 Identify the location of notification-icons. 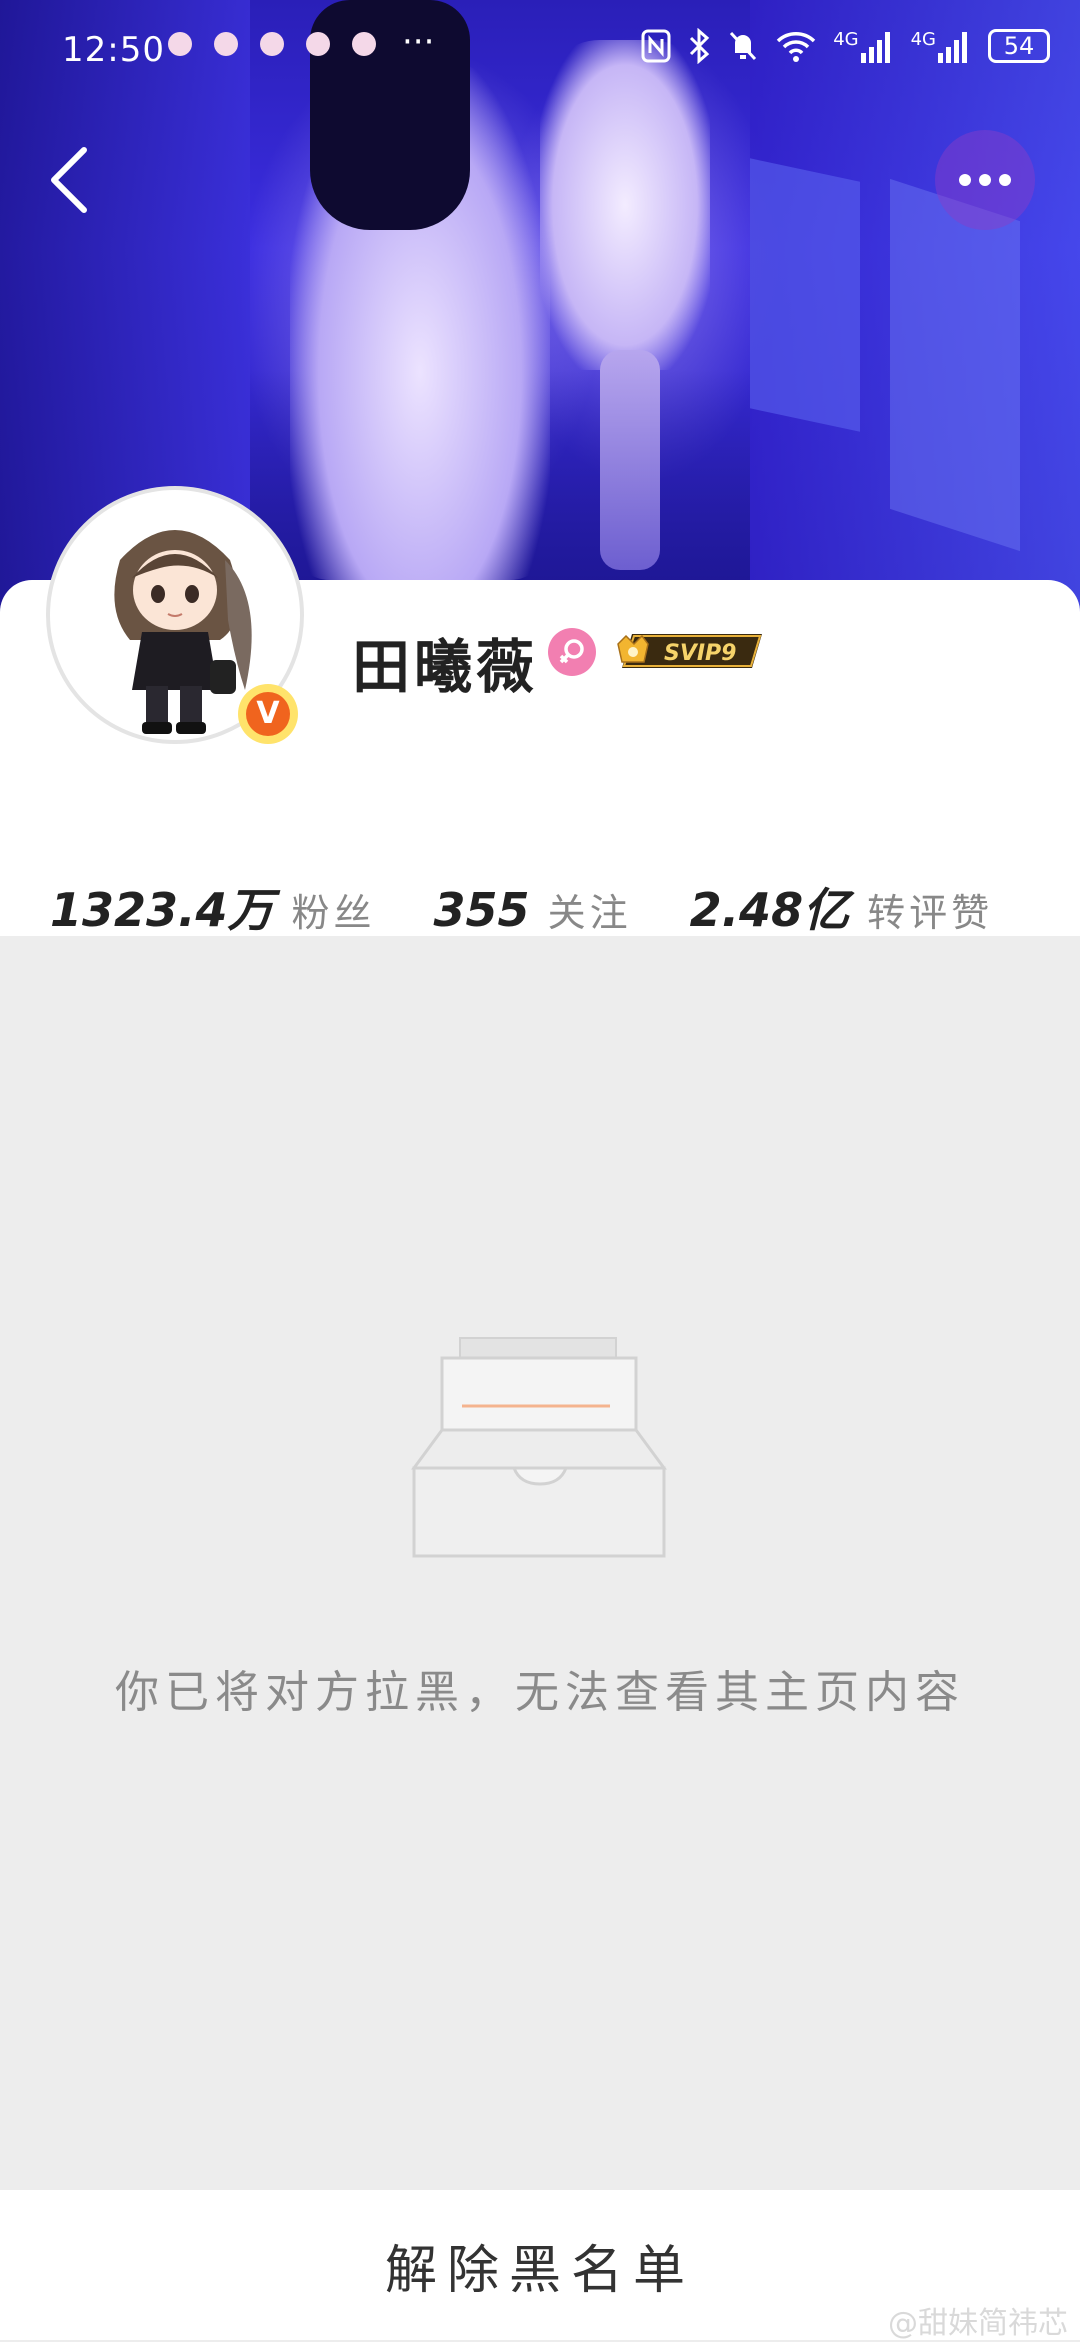
(272, 44).